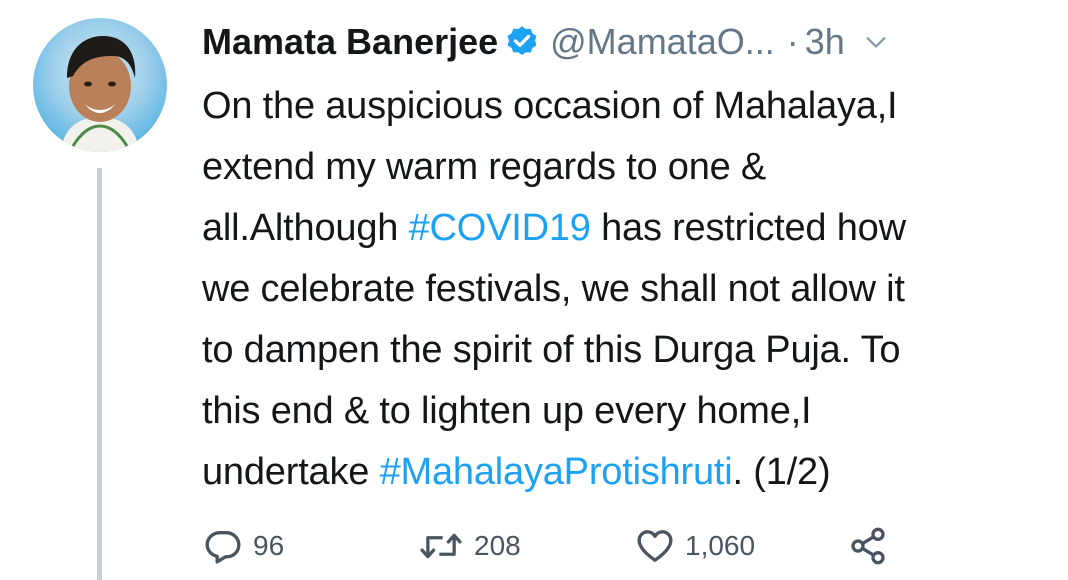 Image resolution: width=1068 pixels, height=580 pixels. What do you see at coordinates (350, 42) in the screenshot?
I see `author-name: Mamata Banerjee` at bounding box center [350, 42].